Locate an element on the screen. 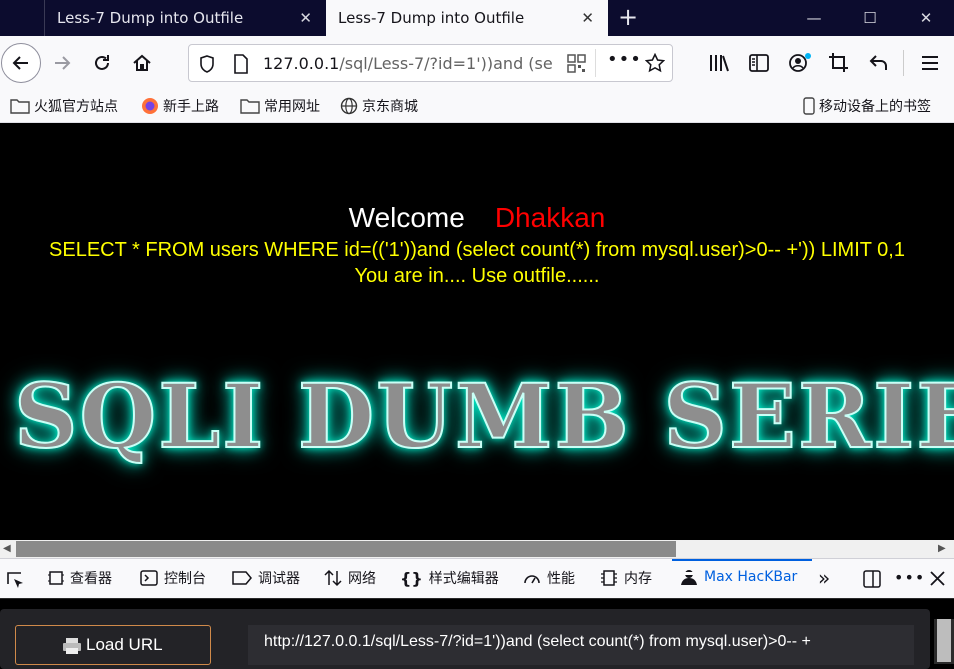  devtools-tab-label: 控制台 is located at coordinates (185, 579).